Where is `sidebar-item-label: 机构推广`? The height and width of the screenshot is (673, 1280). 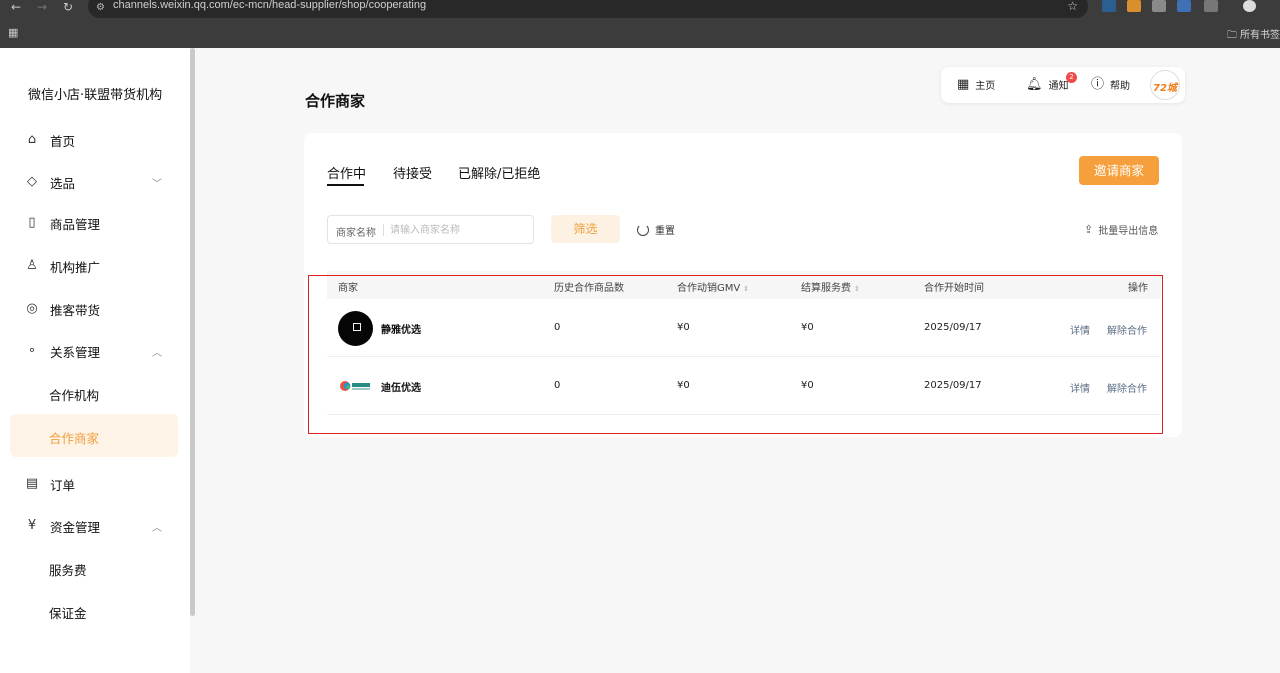
sidebar-item-label: 机构推广 is located at coordinates (75, 267).